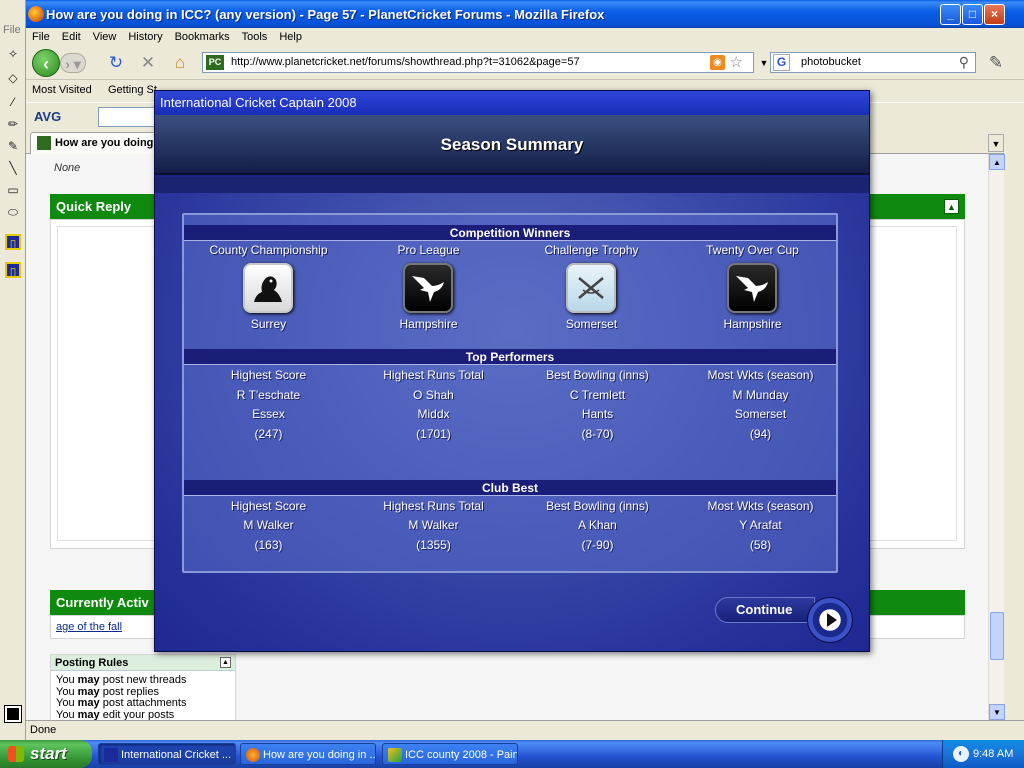 Image resolution: width=1024 pixels, height=768 pixels. I want to click on menu-tools: Tools, so click(255, 37).